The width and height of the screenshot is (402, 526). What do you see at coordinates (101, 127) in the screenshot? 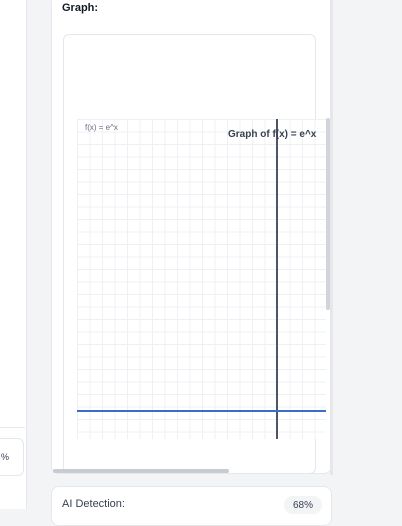
I see `function-label: f(x) = e^x` at bounding box center [101, 127].